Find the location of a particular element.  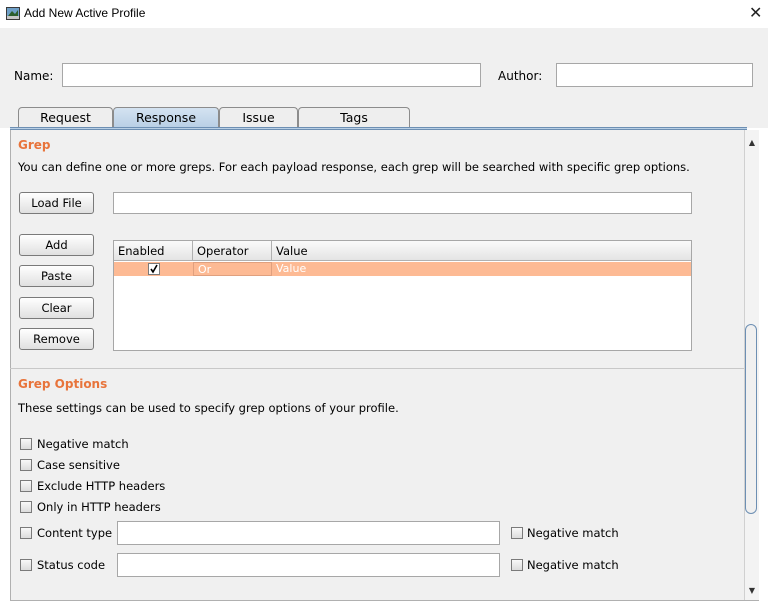

tab-request: Request is located at coordinates (65, 117).